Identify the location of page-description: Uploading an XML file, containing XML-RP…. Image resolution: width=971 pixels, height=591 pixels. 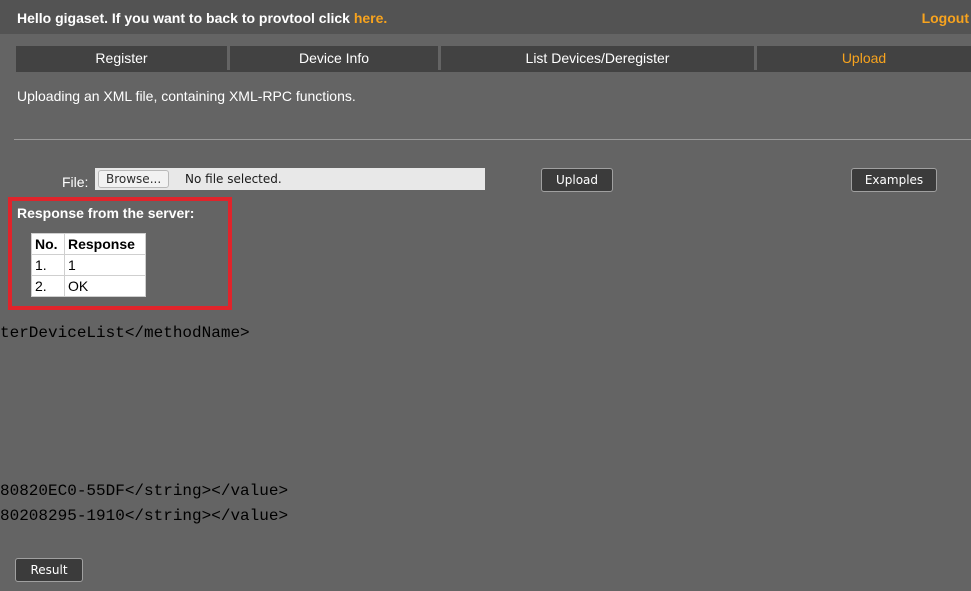
(186, 96).